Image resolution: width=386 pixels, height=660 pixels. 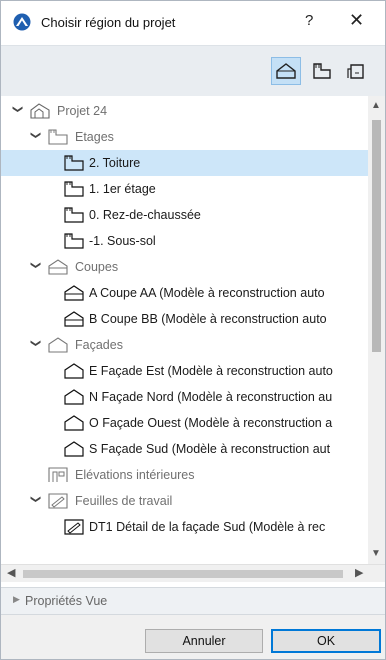 What do you see at coordinates (193, 71) in the screenshot?
I see `view-type-toolbar` at bounding box center [193, 71].